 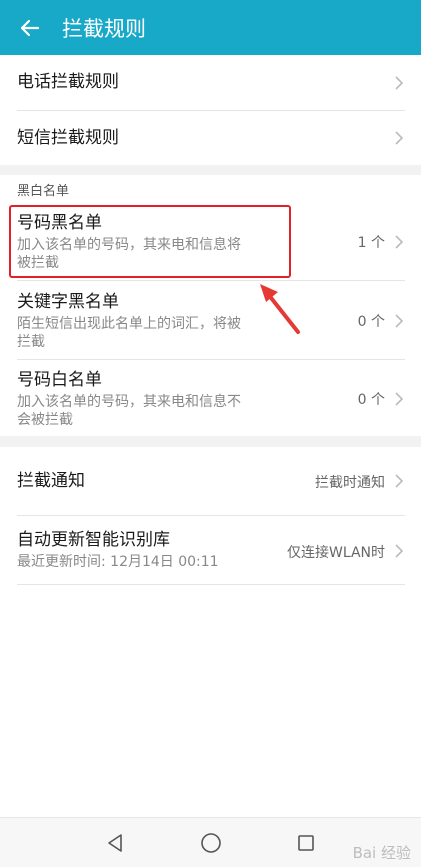 What do you see at coordinates (211, 584) in the screenshot?
I see `divider` at bounding box center [211, 584].